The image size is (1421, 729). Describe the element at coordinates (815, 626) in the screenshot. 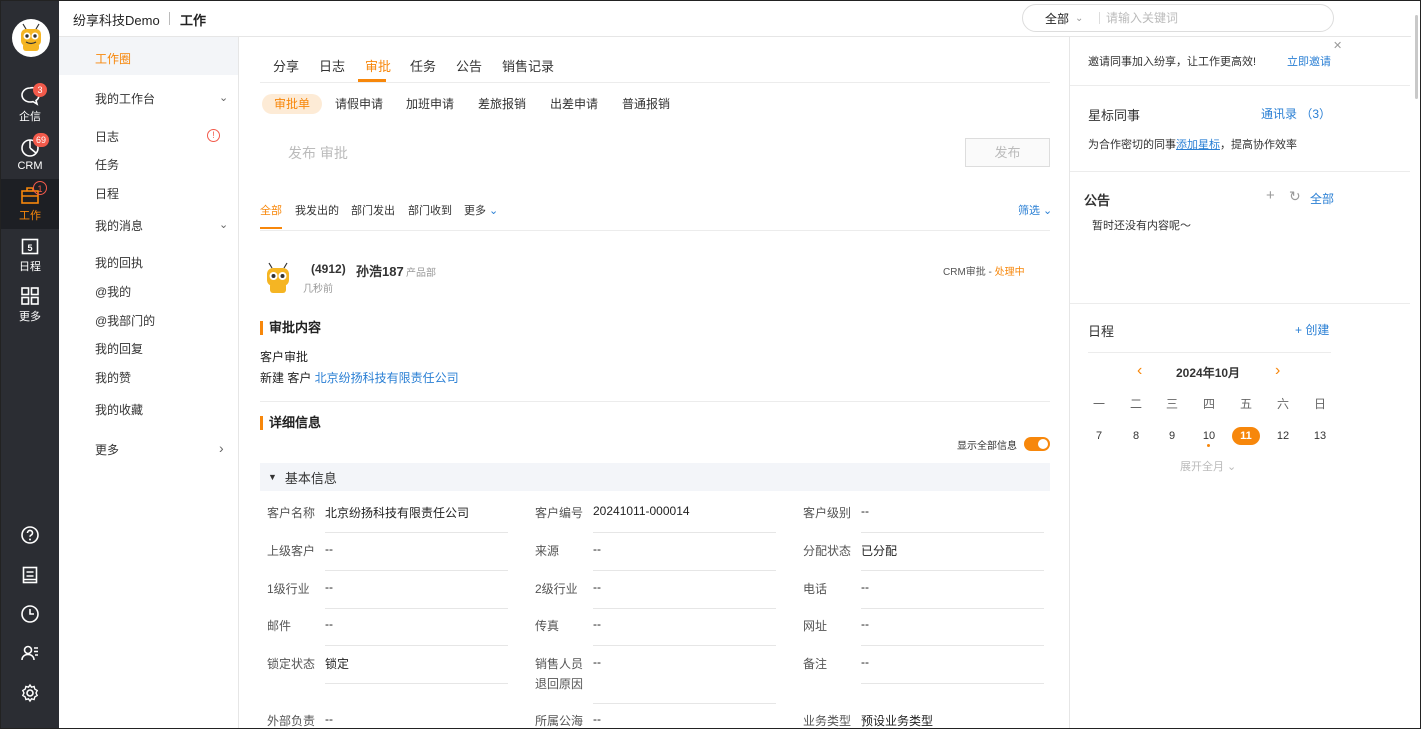

I see `field-label: 网址` at that location.